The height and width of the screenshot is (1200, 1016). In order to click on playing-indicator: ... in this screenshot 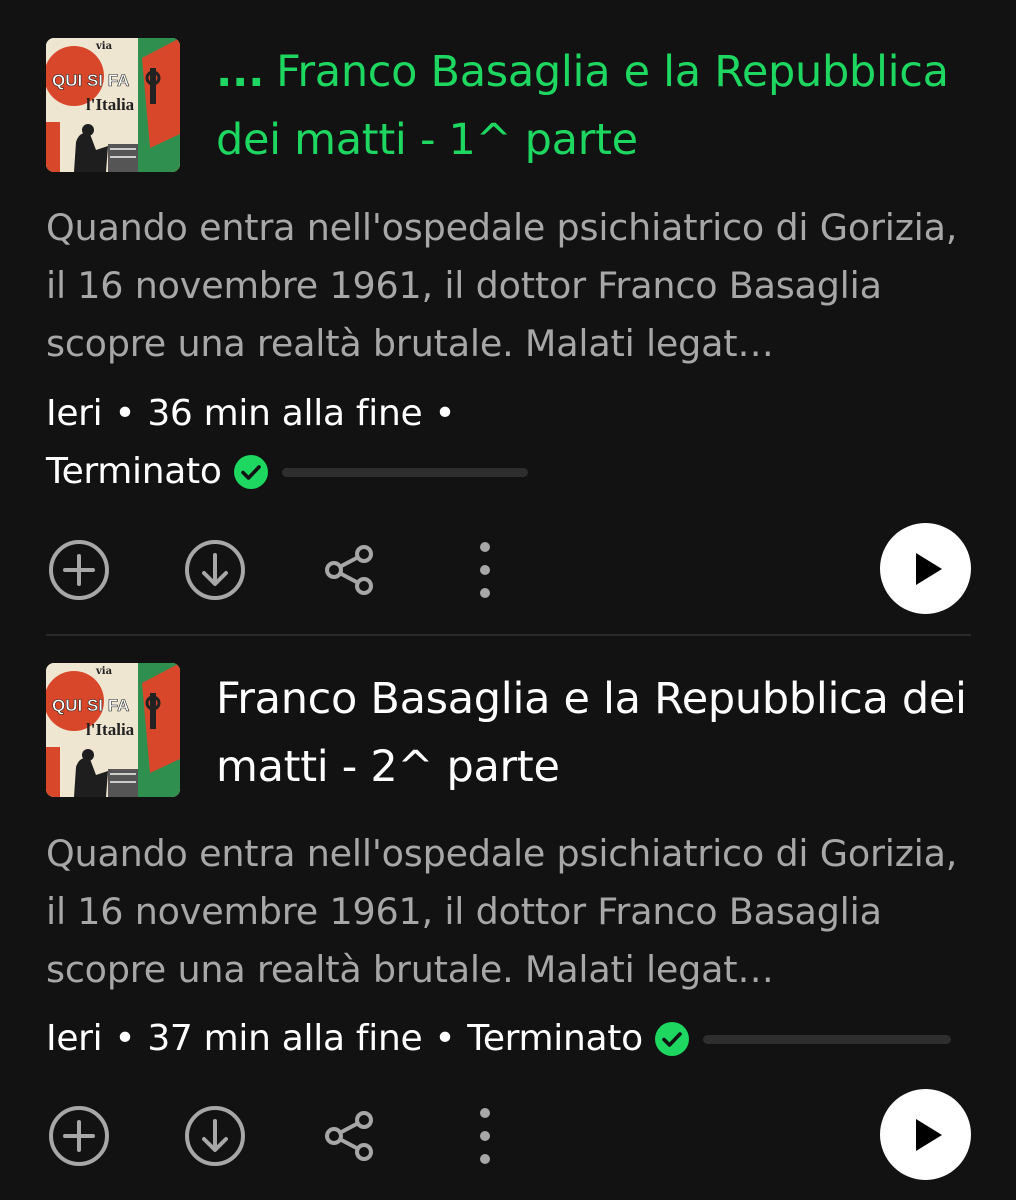, I will do `click(240, 72)`.